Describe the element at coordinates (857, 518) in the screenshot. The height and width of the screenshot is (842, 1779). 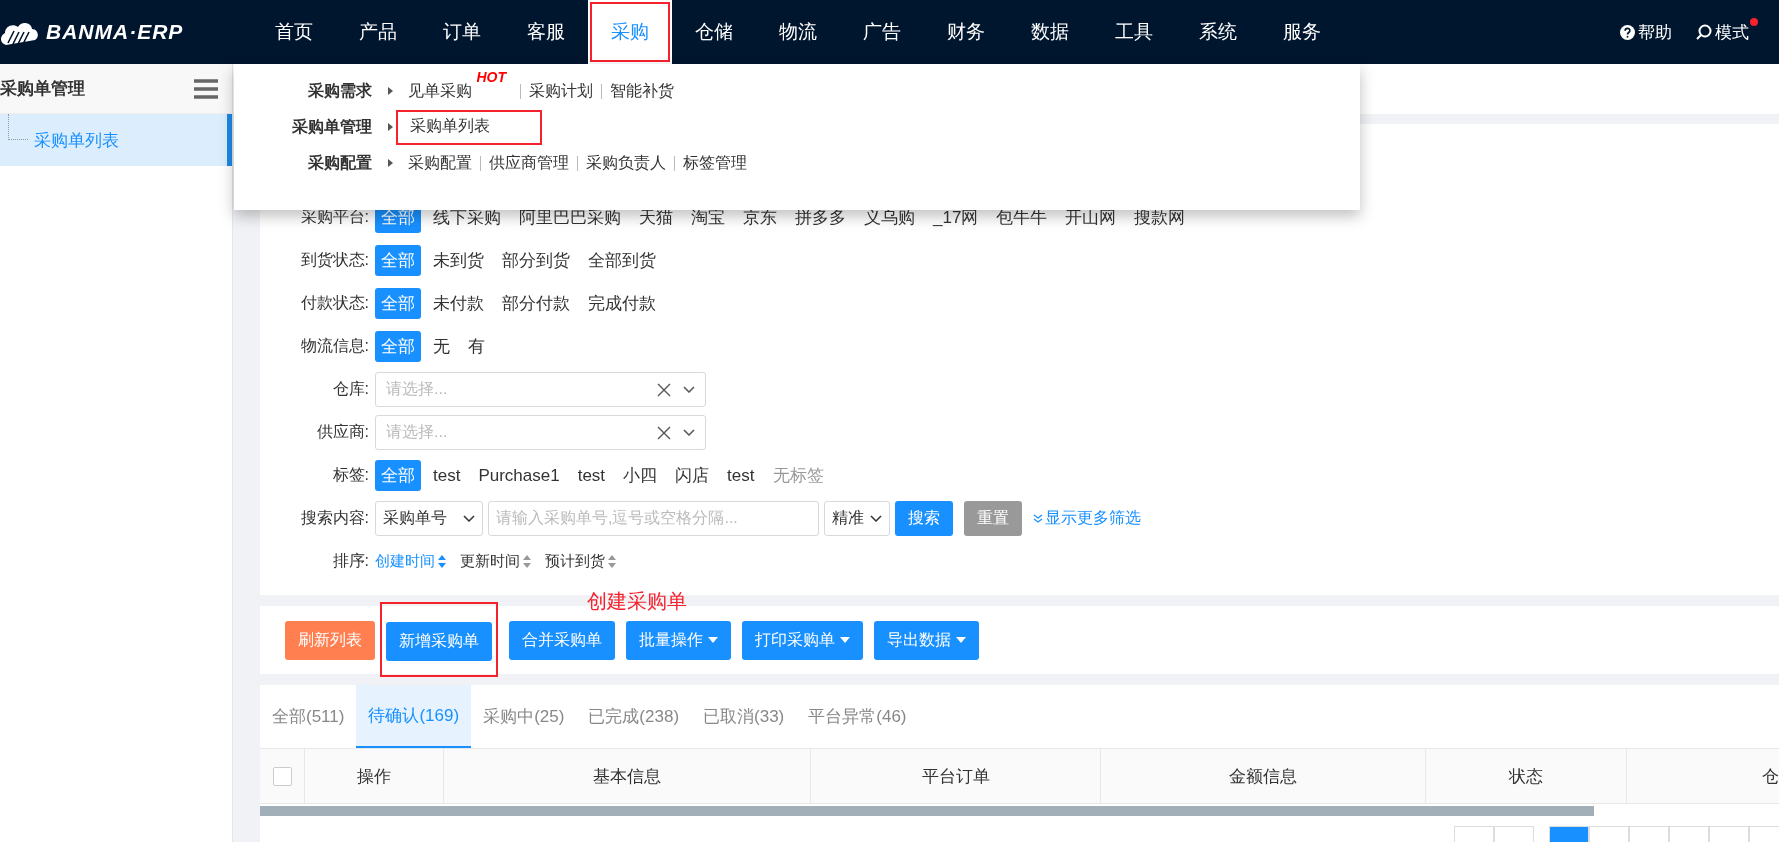
I see `match-select: 精准` at that location.